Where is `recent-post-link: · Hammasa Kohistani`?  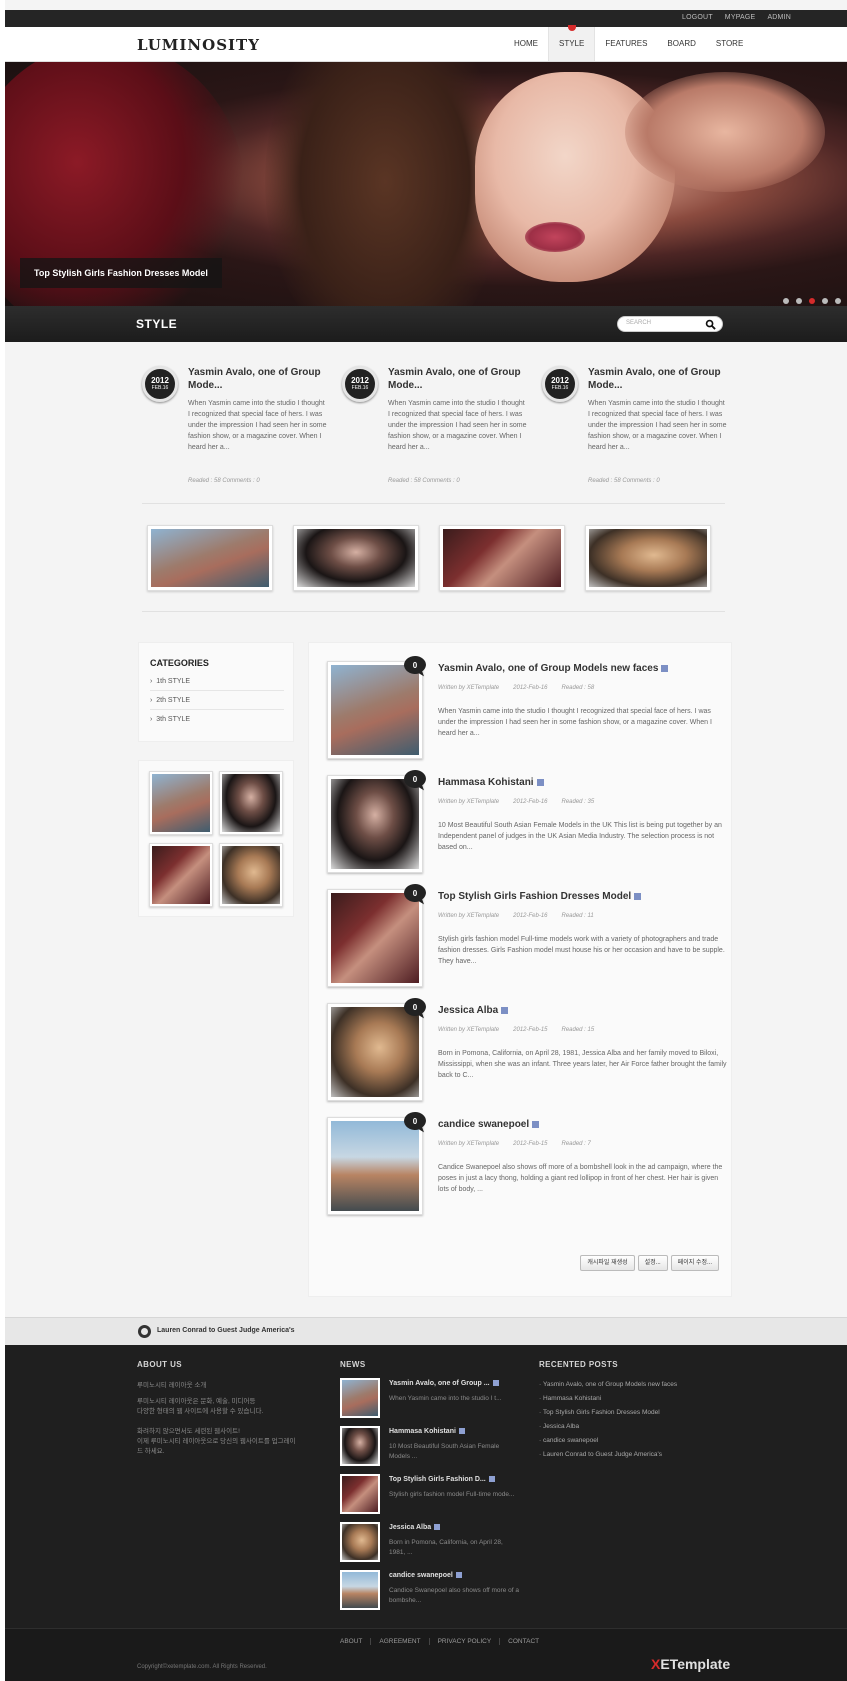
recent-post-link: · Hammasa Kohistani is located at coordinates (570, 1398).